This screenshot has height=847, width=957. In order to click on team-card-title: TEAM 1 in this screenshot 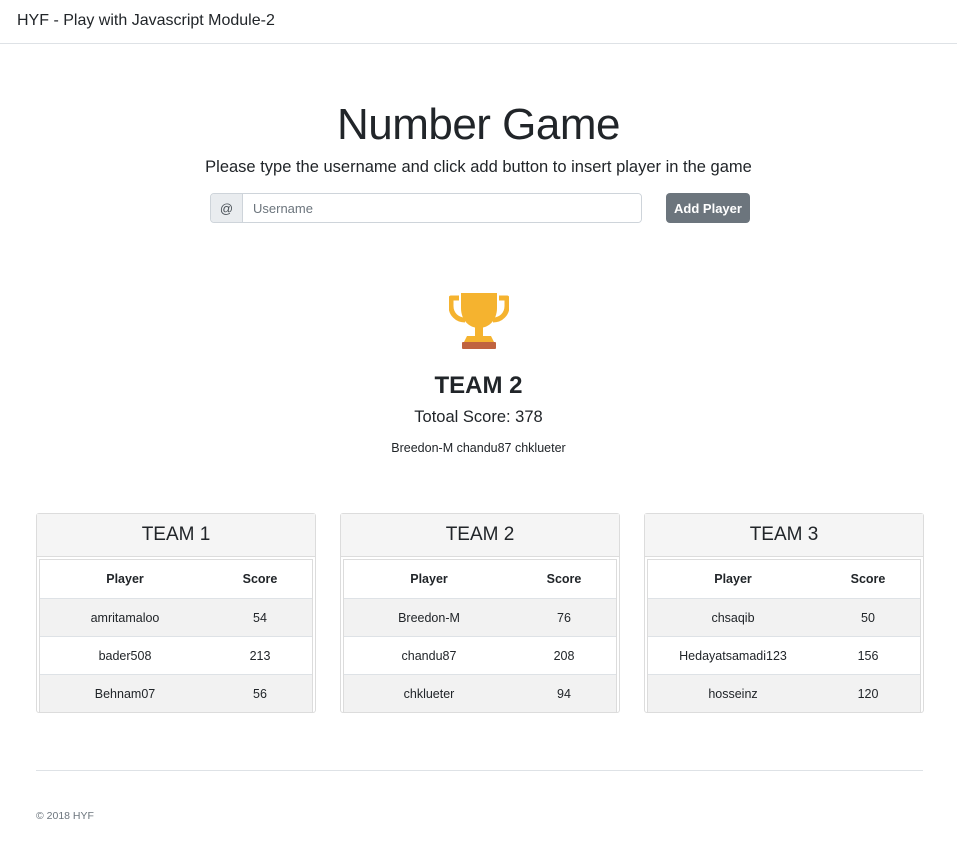, I will do `click(176, 535)`.